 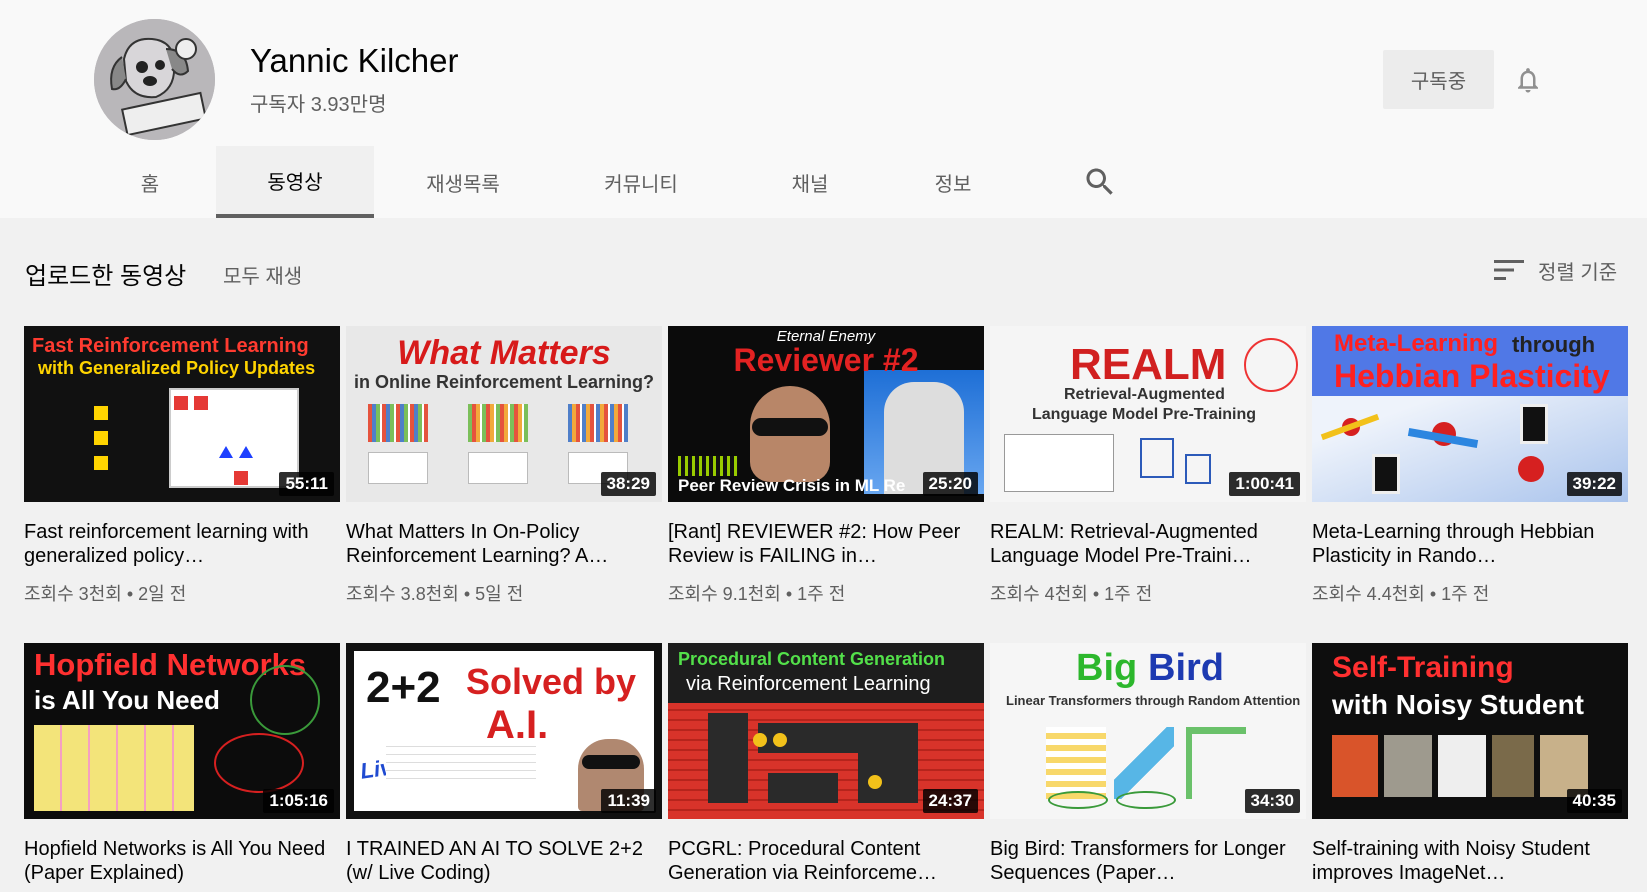 I want to click on video-duration: 40:35, so click(x=1594, y=801).